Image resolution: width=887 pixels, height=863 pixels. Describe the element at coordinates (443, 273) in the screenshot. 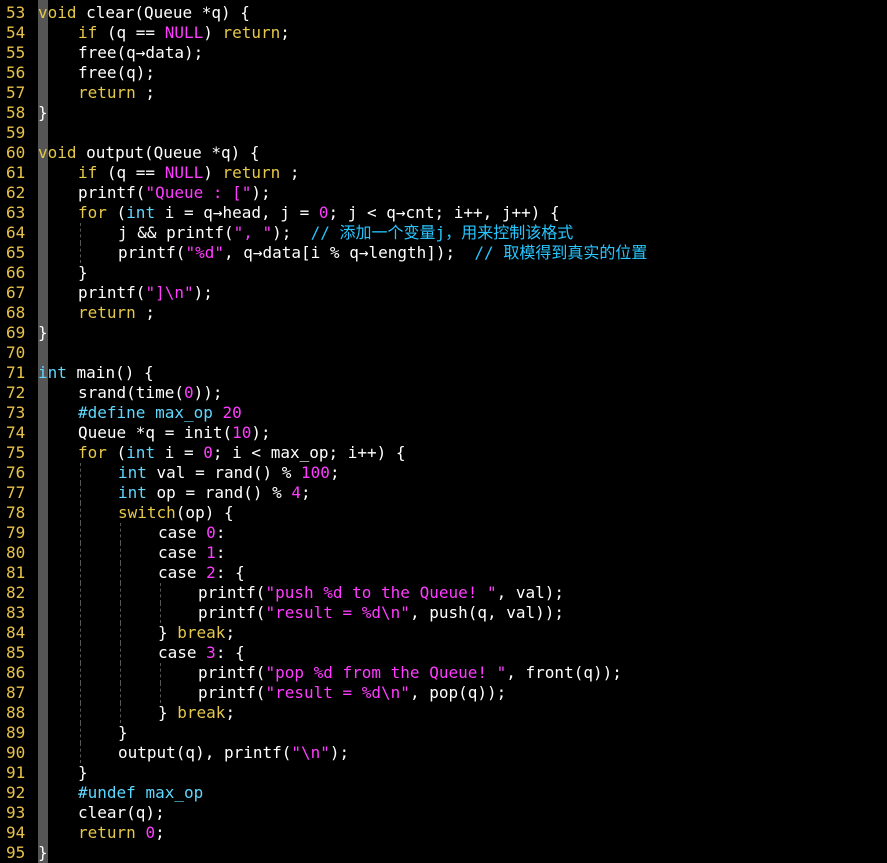

I see `code-line: 66}` at that location.